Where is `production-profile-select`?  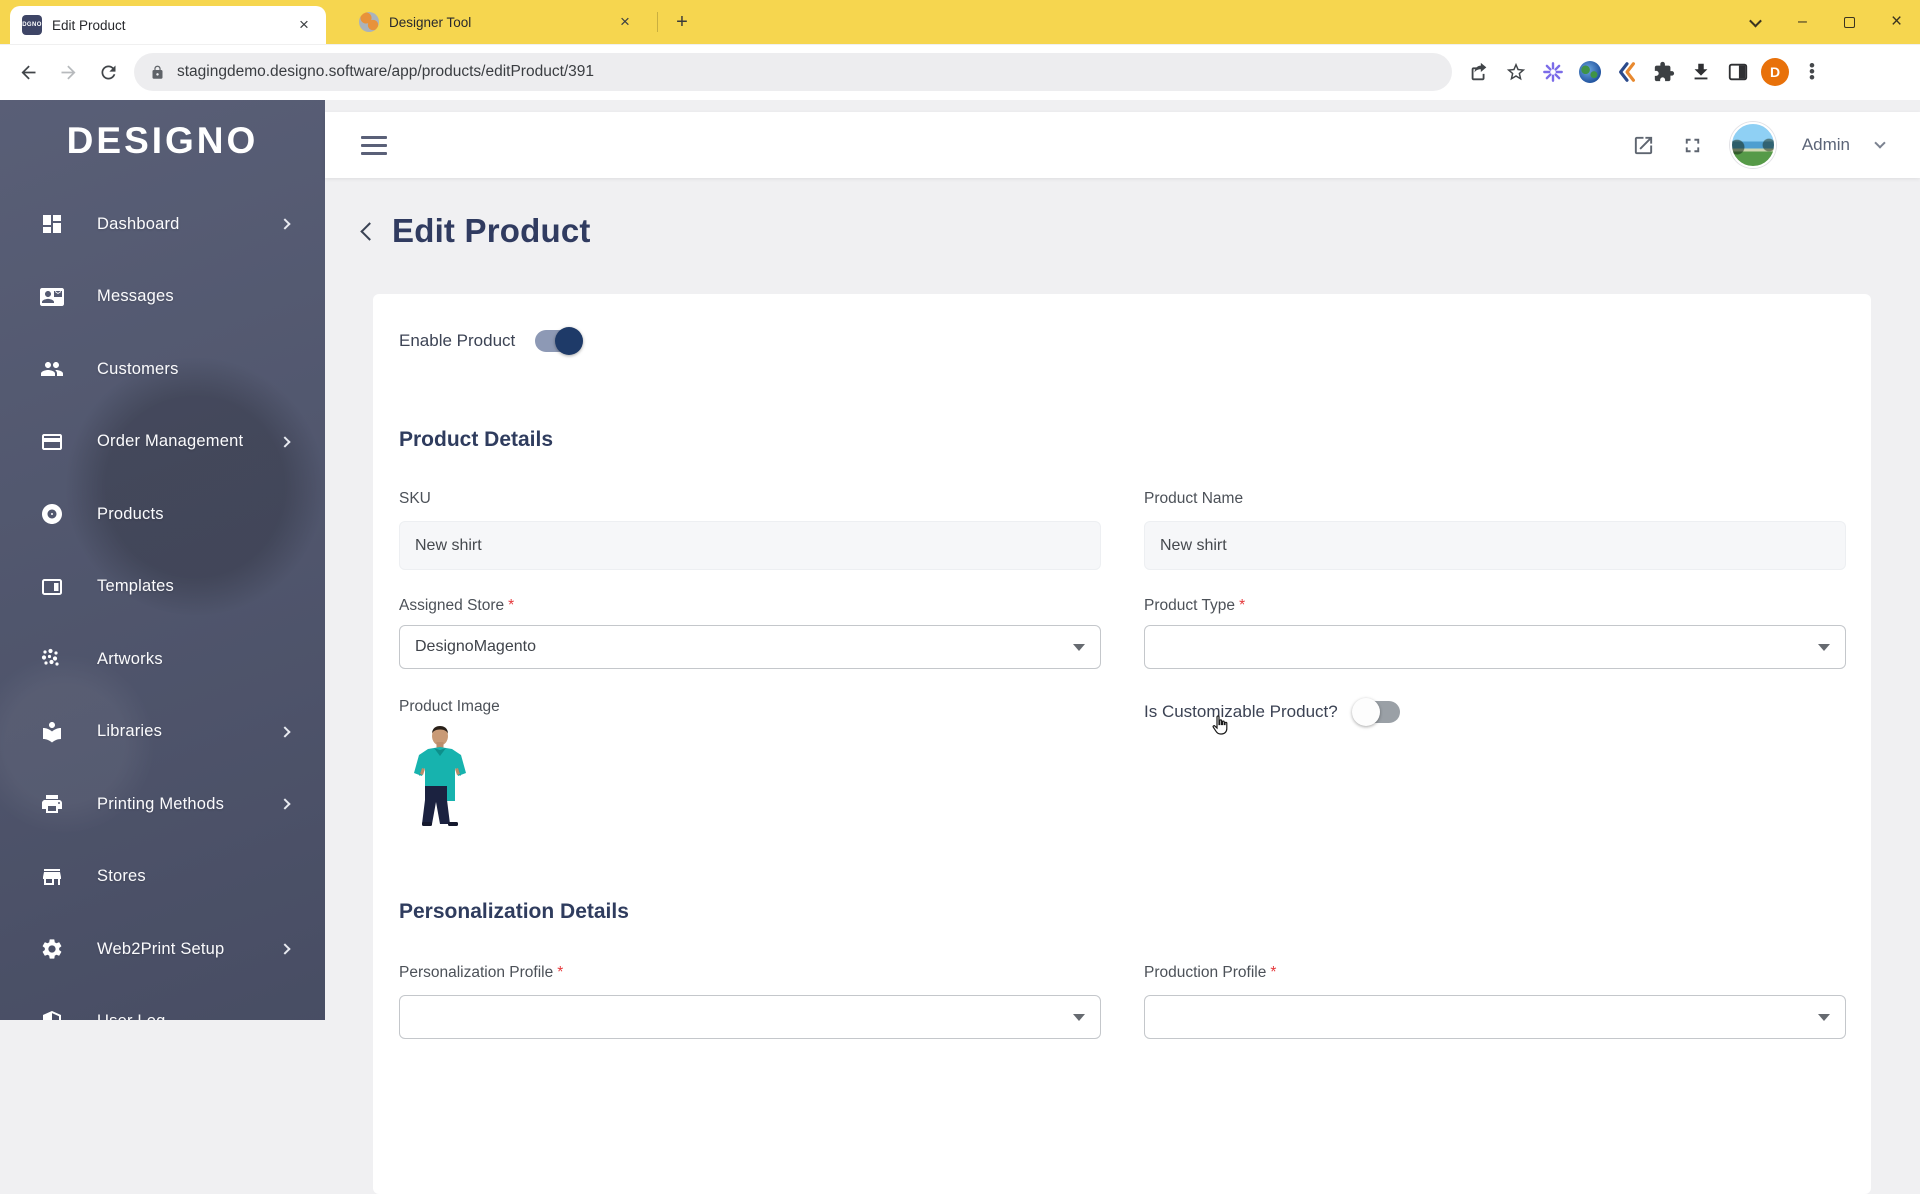
production-profile-select is located at coordinates (1495, 1017).